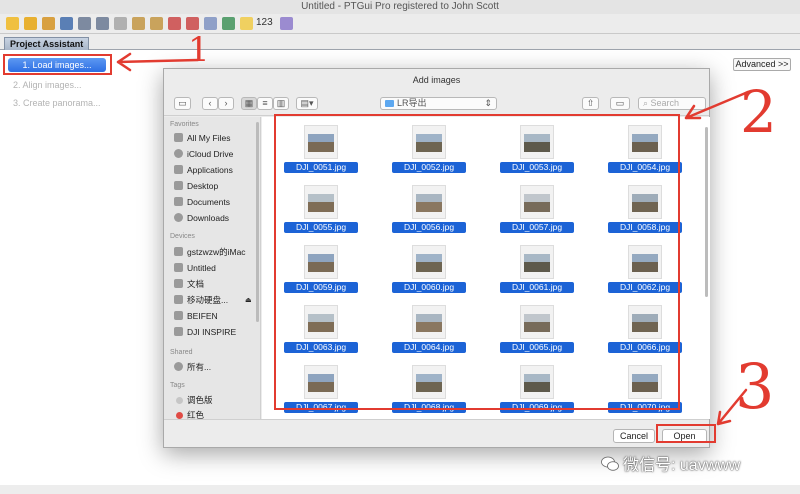 The height and width of the screenshot is (494, 800). What do you see at coordinates (286, 23) in the screenshot?
I see `tag-icon` at bounding box center [286, 23].